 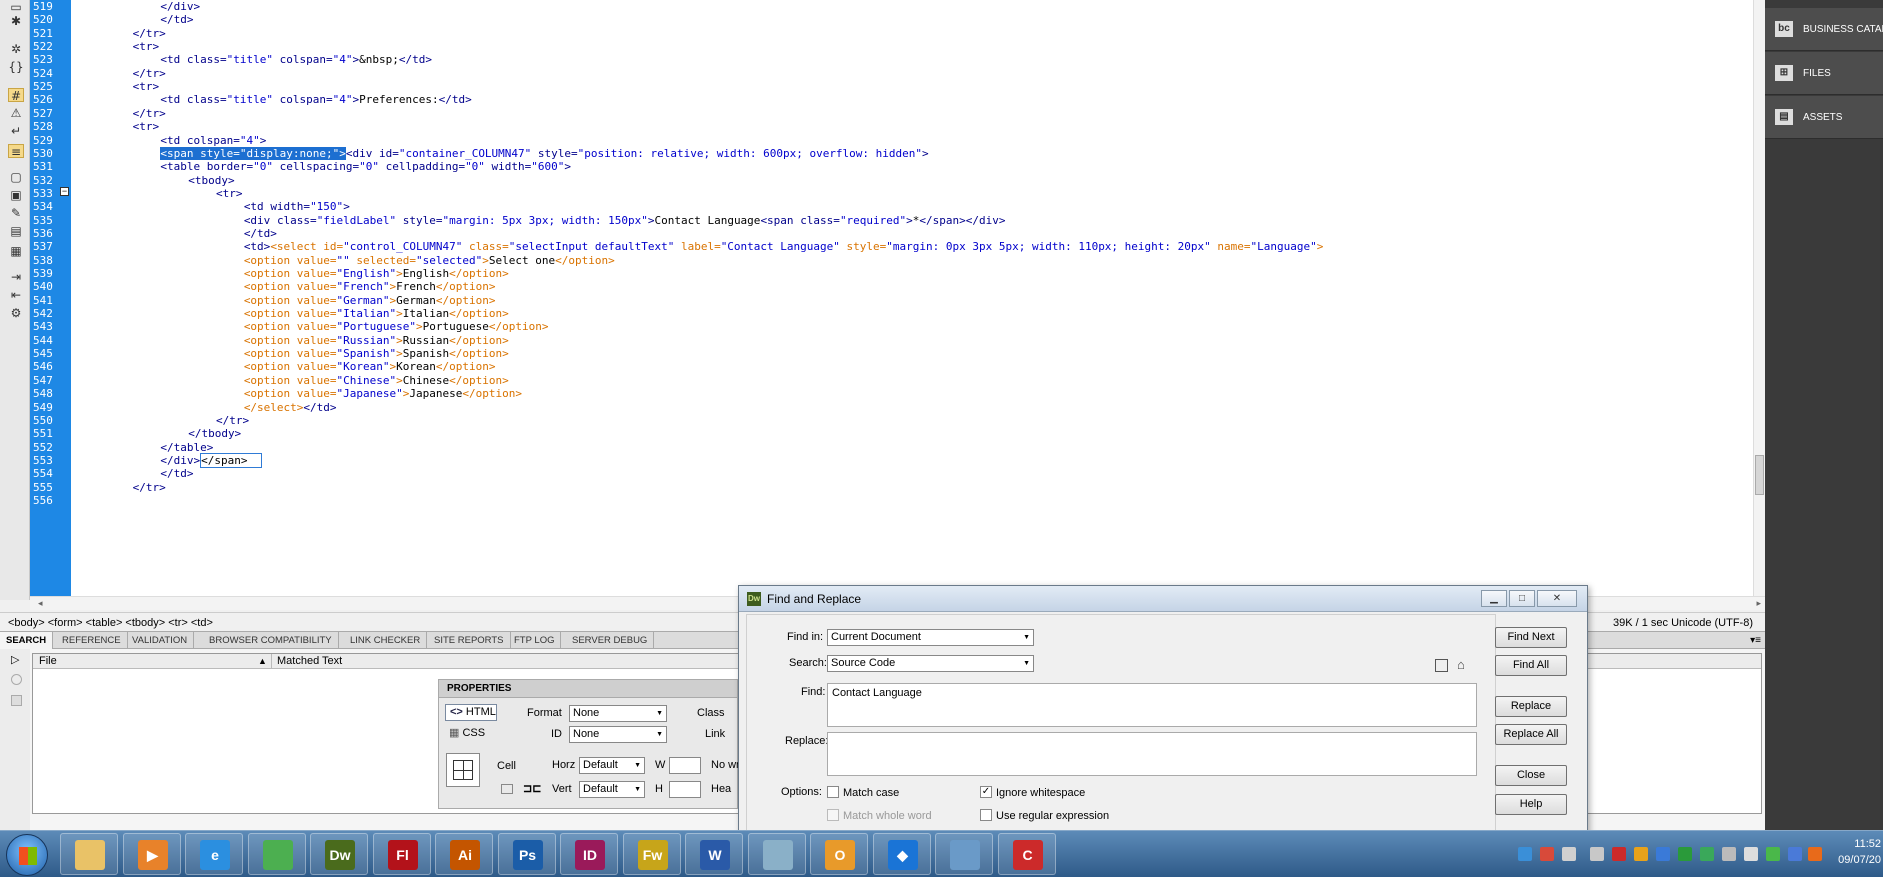 What do you see at coordinates (526, 854) in the screenshot?
I see `taskbar-photoshop: Ps` at bounding box center [526, 854].